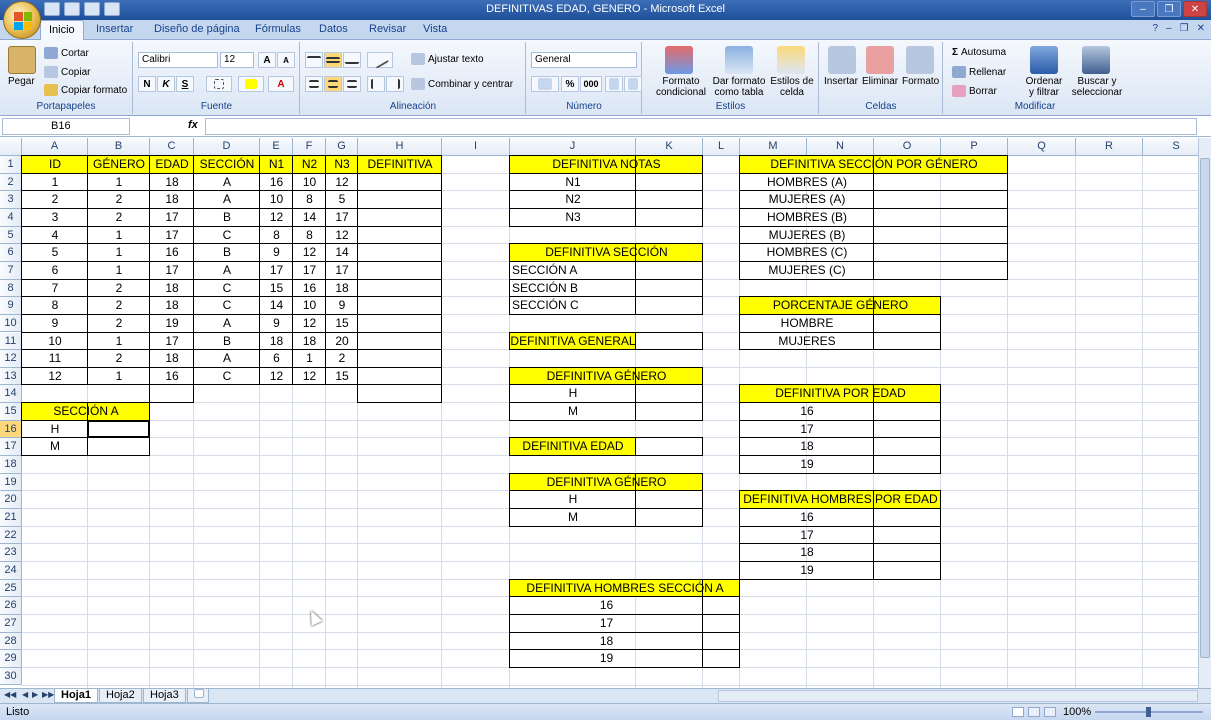 The image size is (1211, 720). What do you see at coordinates (85, 90) in the screenshot?
I see `format-painter-button: Copiar formato` at bounding box center [85, 90].